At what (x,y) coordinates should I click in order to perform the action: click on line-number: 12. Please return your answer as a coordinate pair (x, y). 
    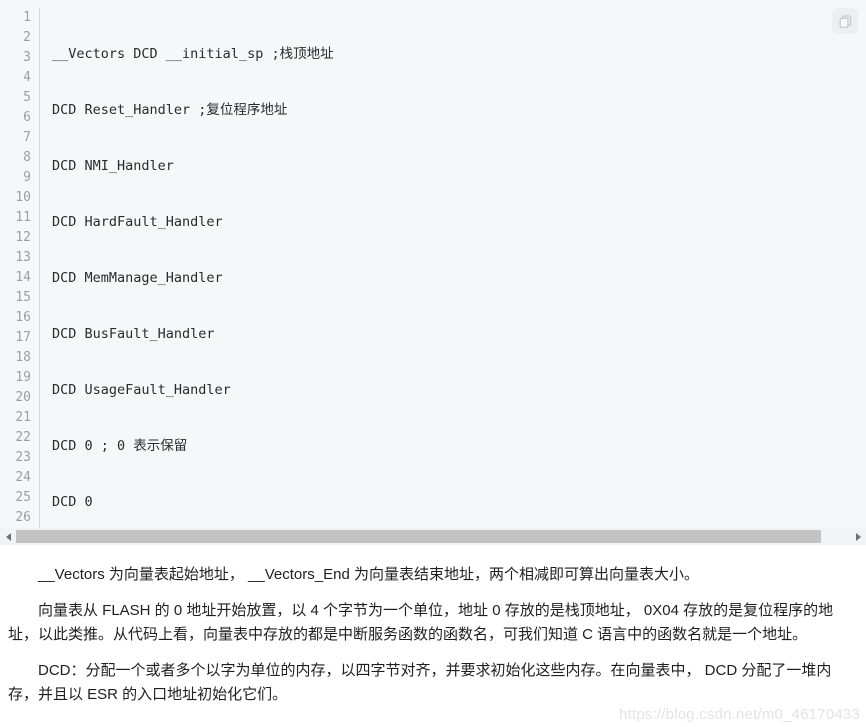
    Looking at the image, I should click on (23, 237).